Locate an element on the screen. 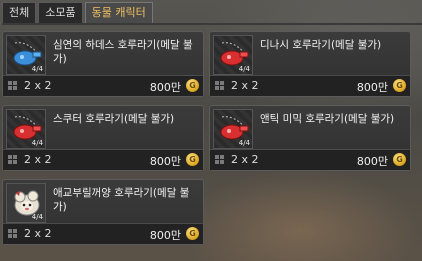 This screenshot has height=261, width=422. whistle-blue-icon is located at coordinates (27, 54).